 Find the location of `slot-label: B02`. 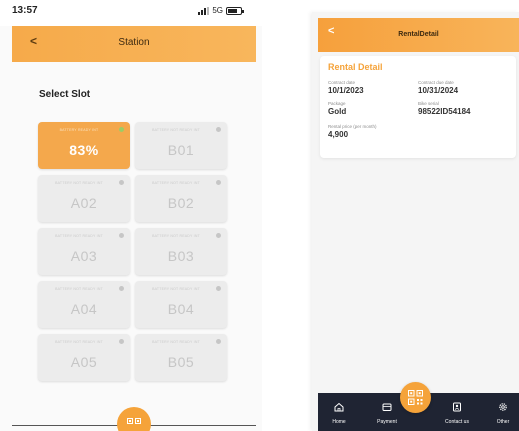

slot-label: B02 is located at coordinates (181, 203).